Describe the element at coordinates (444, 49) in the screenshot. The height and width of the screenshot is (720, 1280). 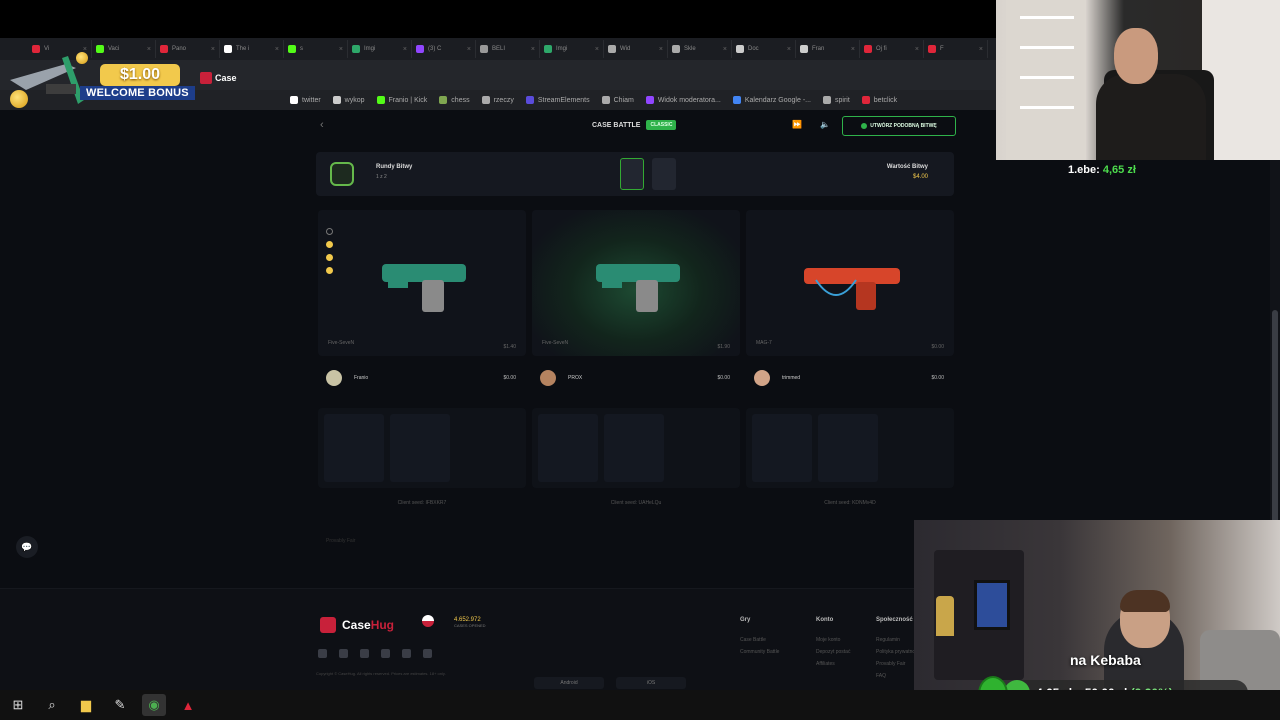
I see `browser-tab: (3) C ×` at that location.